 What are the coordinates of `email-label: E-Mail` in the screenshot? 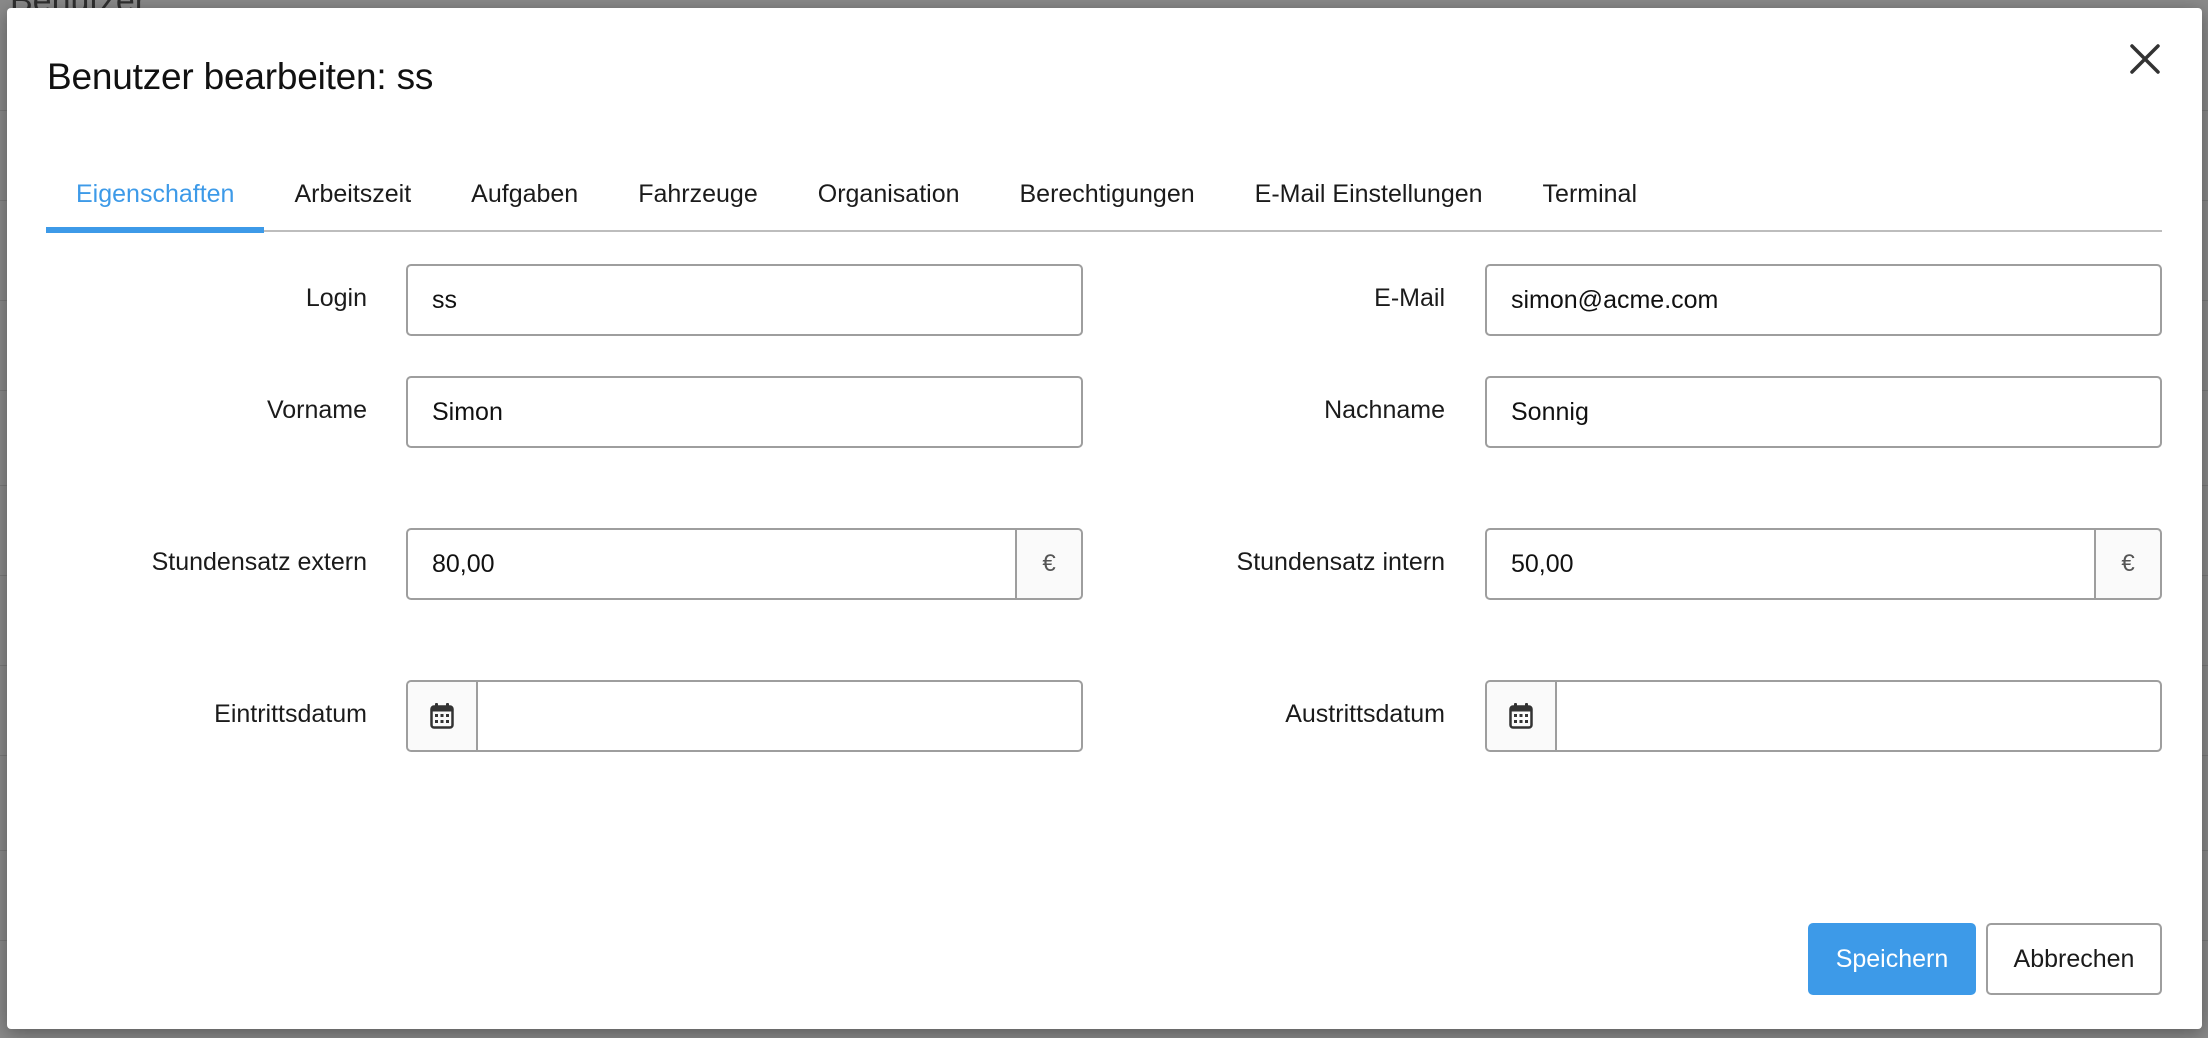 It's located at (1409, 298).